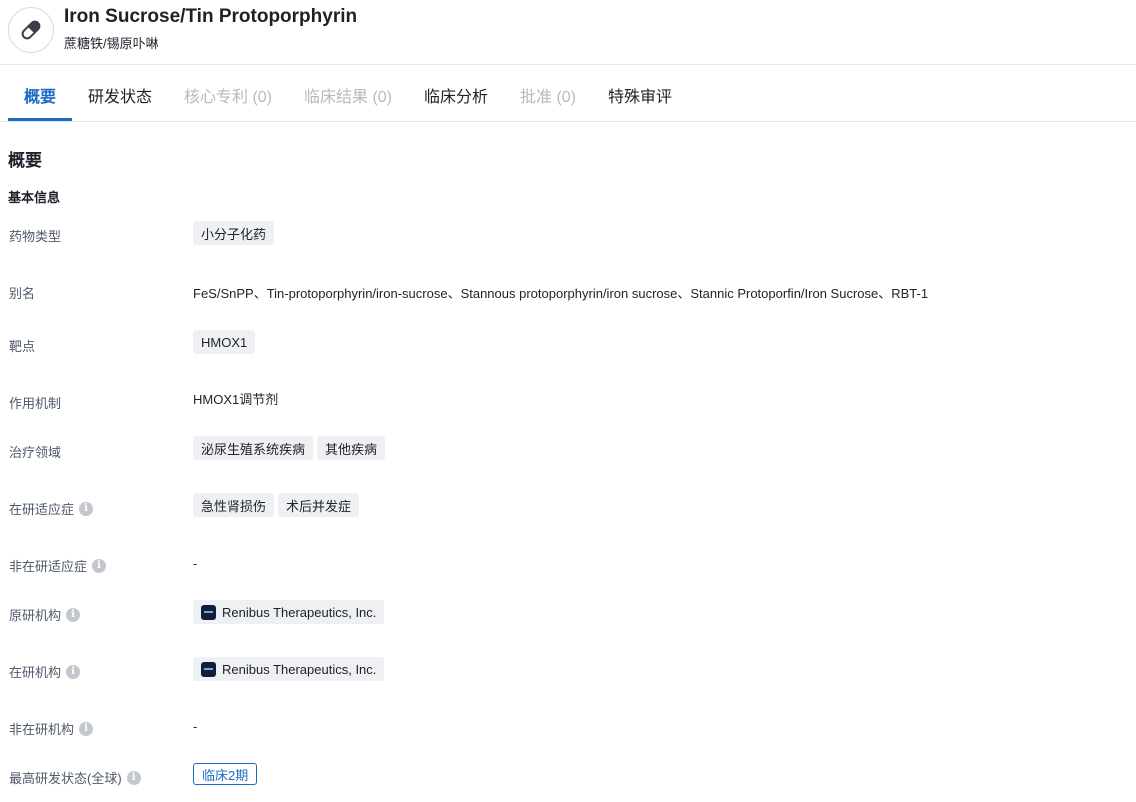  What do you see at coordinates (348, 95) in the screenshot?
I see `tab-clinical-results: 临床结果 (0)` at bounding box center [348, 95].